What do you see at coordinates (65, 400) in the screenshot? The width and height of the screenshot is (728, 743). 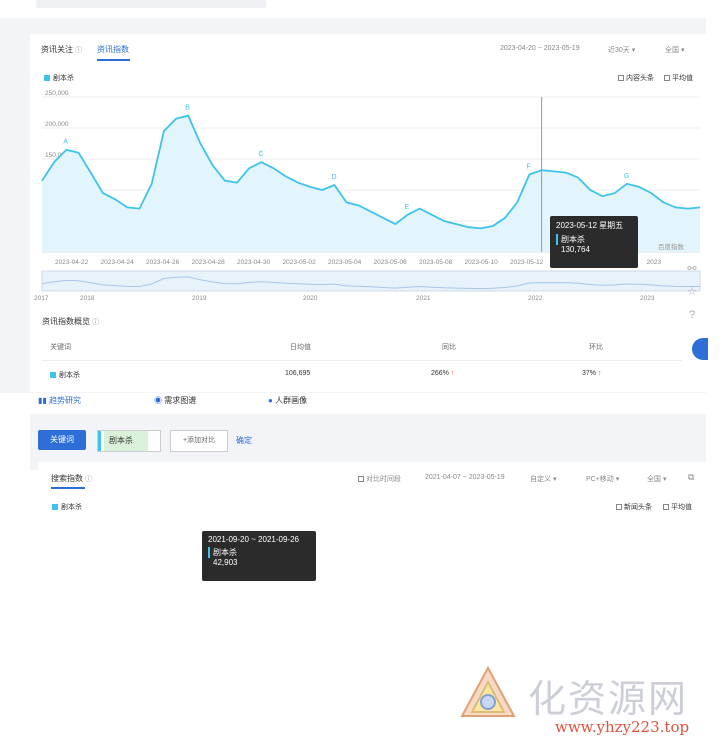 I see `nav-label: 趋势研究` at bounding box center [65, 400].